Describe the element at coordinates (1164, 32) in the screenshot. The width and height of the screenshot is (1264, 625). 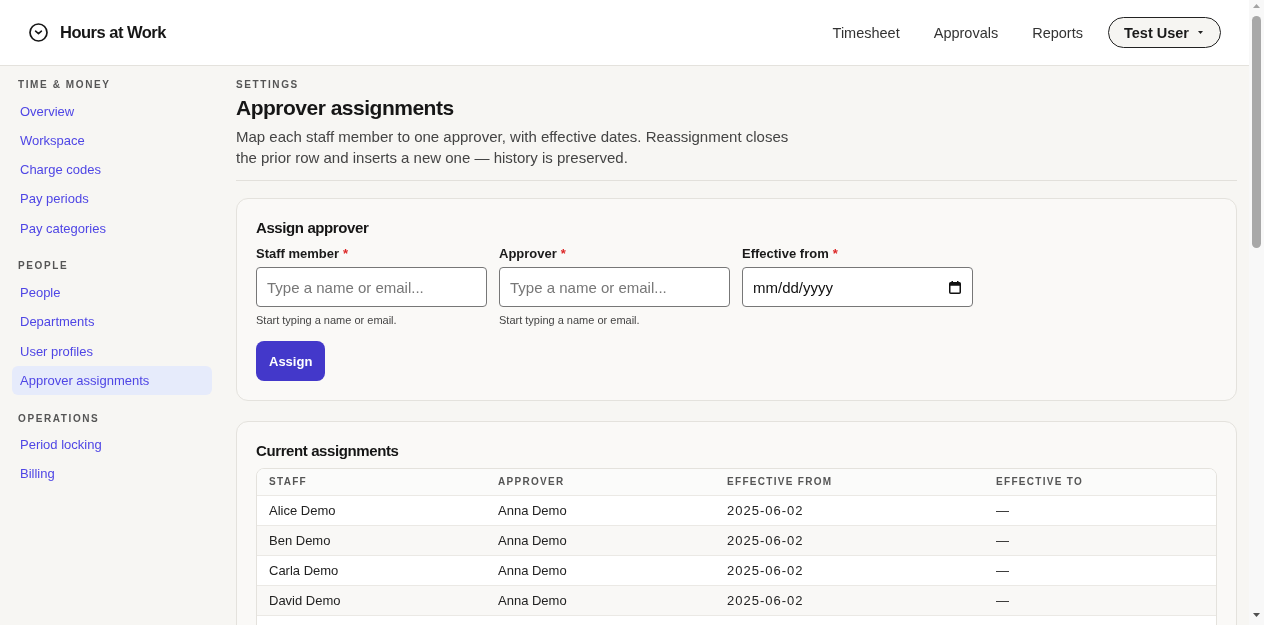
I see `user-menu-button: Test User` at that location.